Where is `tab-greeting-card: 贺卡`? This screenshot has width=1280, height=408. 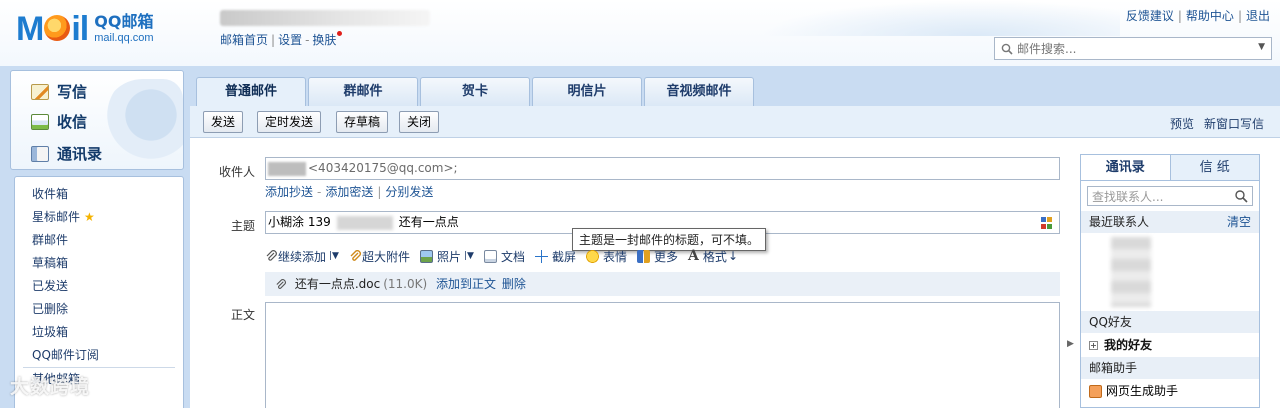
tab-greeting-card: 贺卡 is located at coordinates (475, 91).